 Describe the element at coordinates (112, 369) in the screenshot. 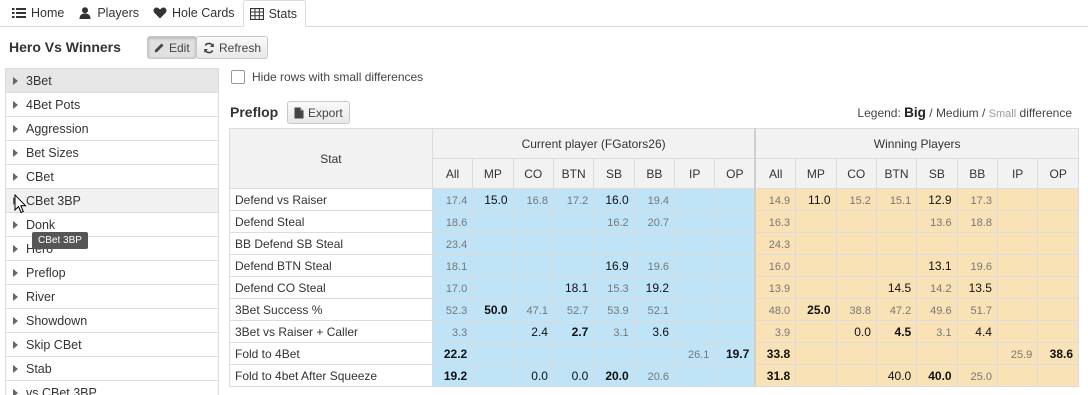

I see `sidebar-item-stab: Stab` at that location.